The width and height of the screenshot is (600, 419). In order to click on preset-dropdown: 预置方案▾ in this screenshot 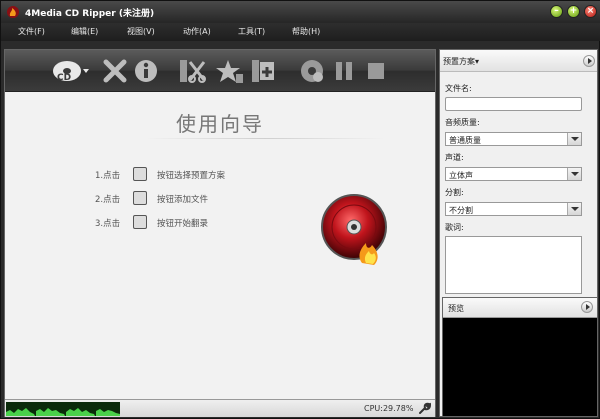, I will do `click(461, 61)`.